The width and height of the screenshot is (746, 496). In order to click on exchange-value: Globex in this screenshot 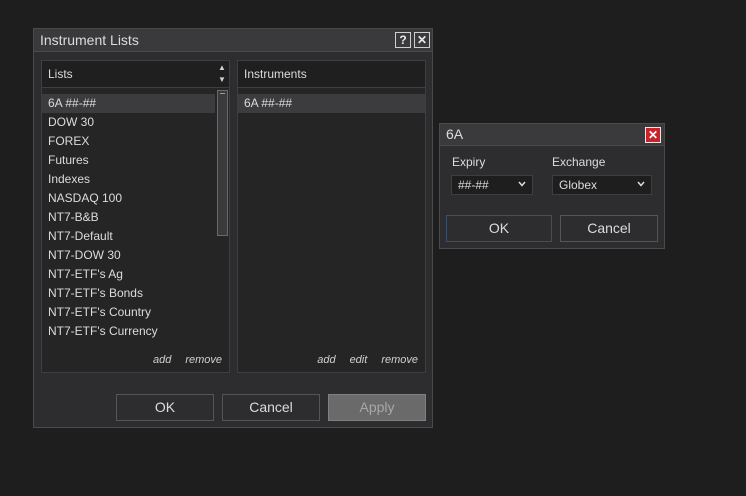, I will do `click(578, 185)`.